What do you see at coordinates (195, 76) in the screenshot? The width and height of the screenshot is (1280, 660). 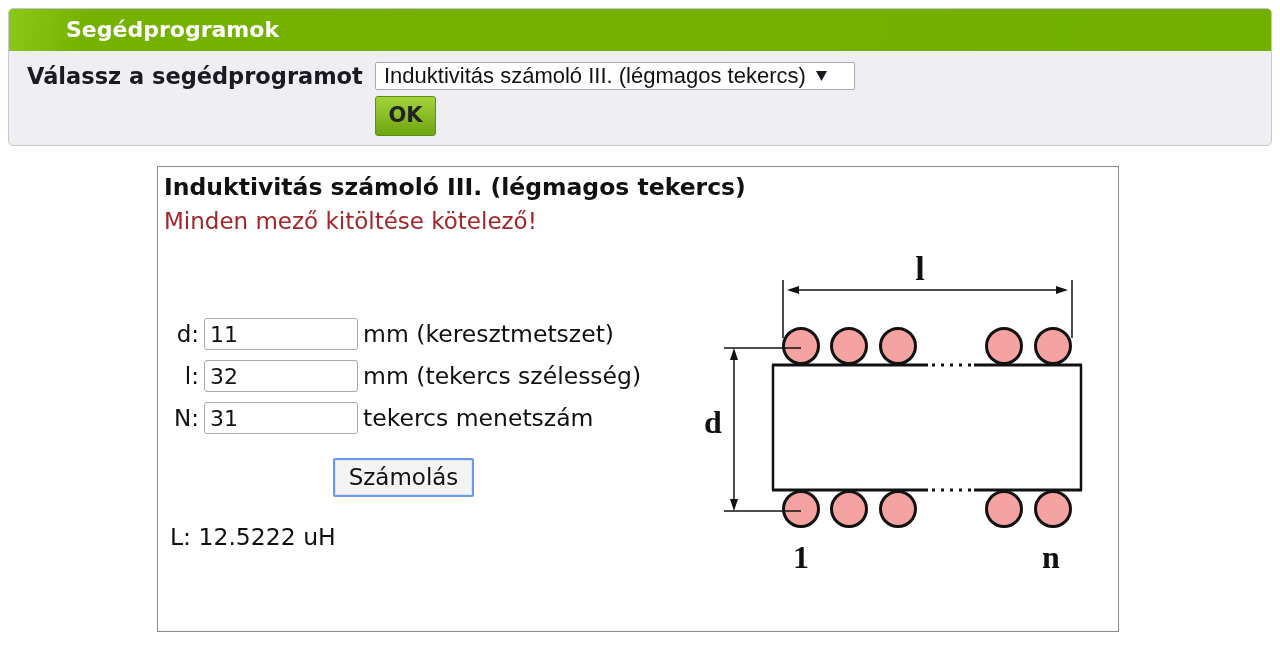 I see `select-label: Válassz a segédprogramot` at bounding box center [195, 76].